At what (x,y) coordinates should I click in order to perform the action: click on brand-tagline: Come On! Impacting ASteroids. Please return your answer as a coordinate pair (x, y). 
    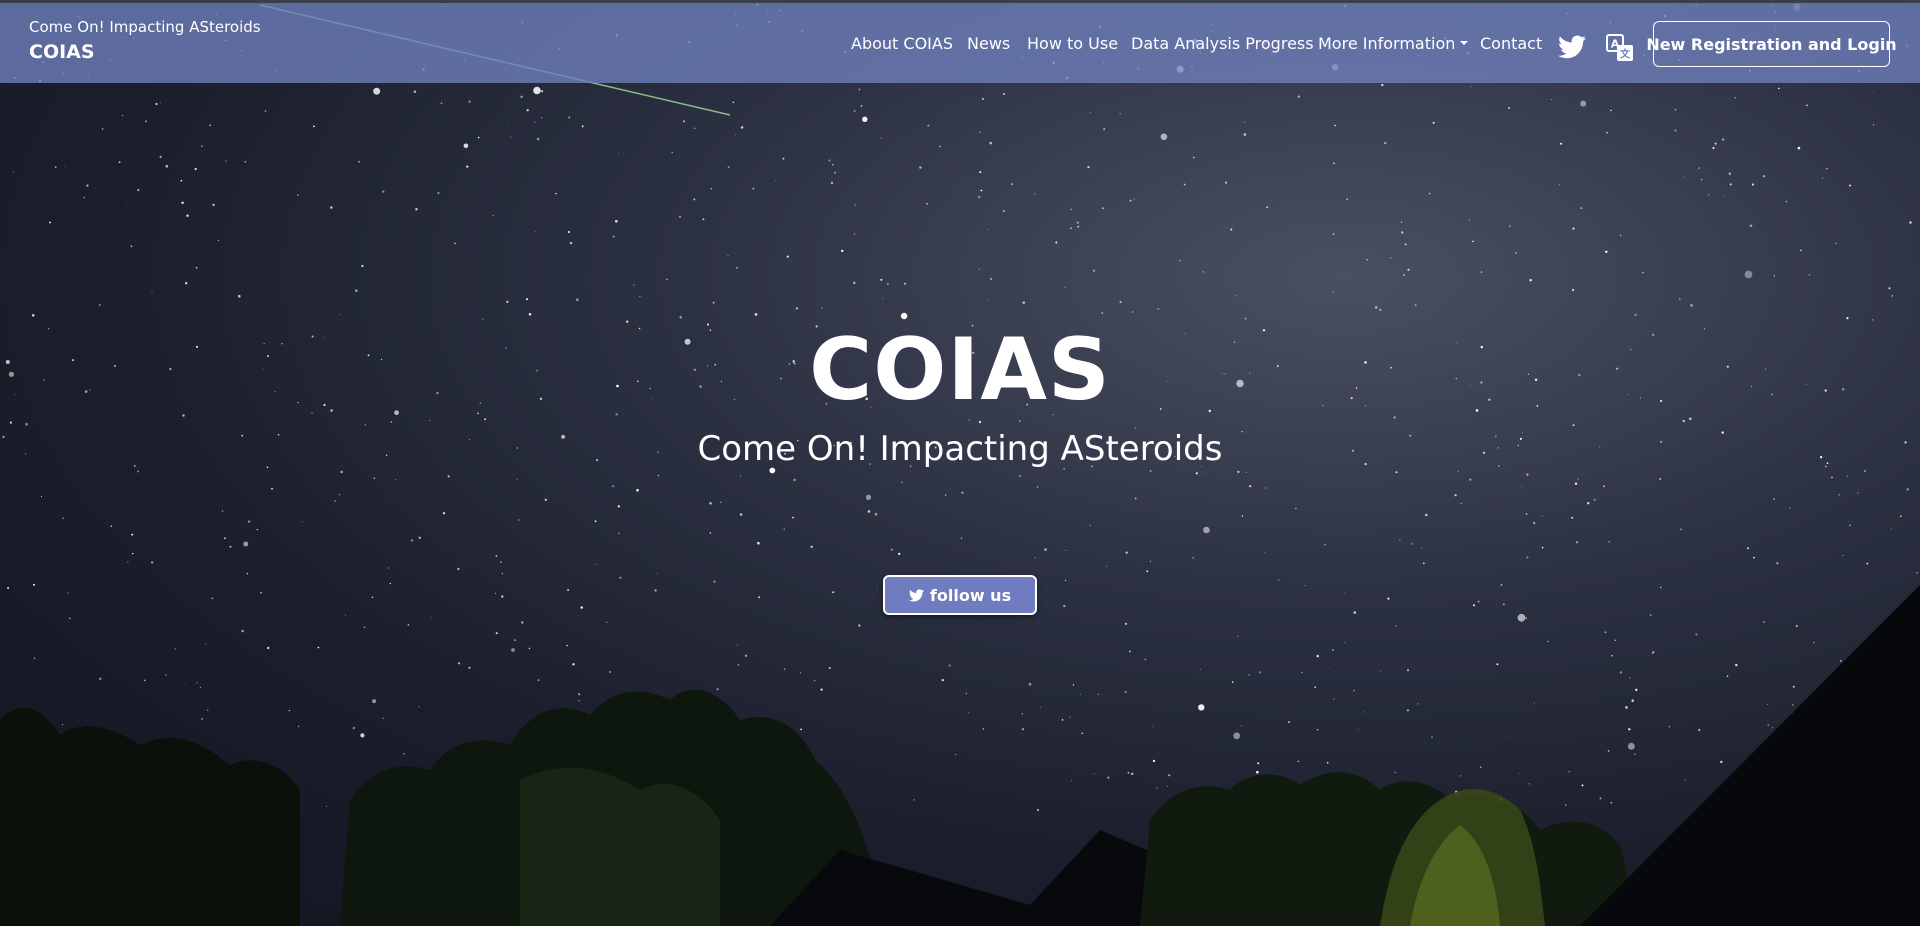
    Looking at the image, I should click on (145, 27).